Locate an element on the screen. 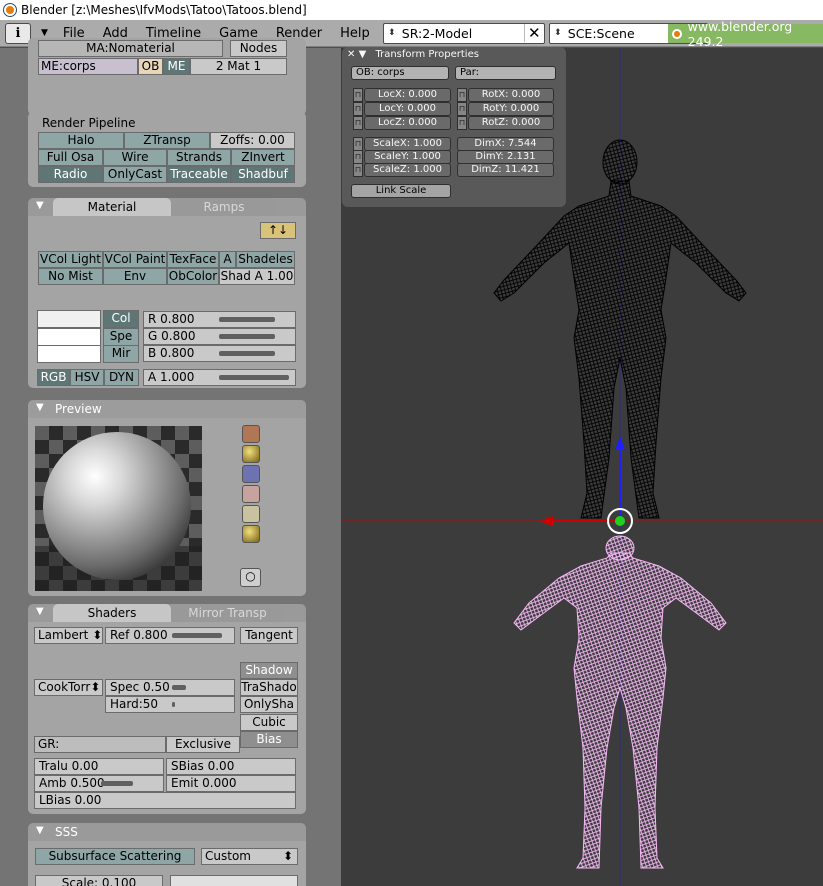 The width and height of the screenshot is (823, 886). tab-mirror-transp: Mirror Transp is located at coordinates (227, 613).